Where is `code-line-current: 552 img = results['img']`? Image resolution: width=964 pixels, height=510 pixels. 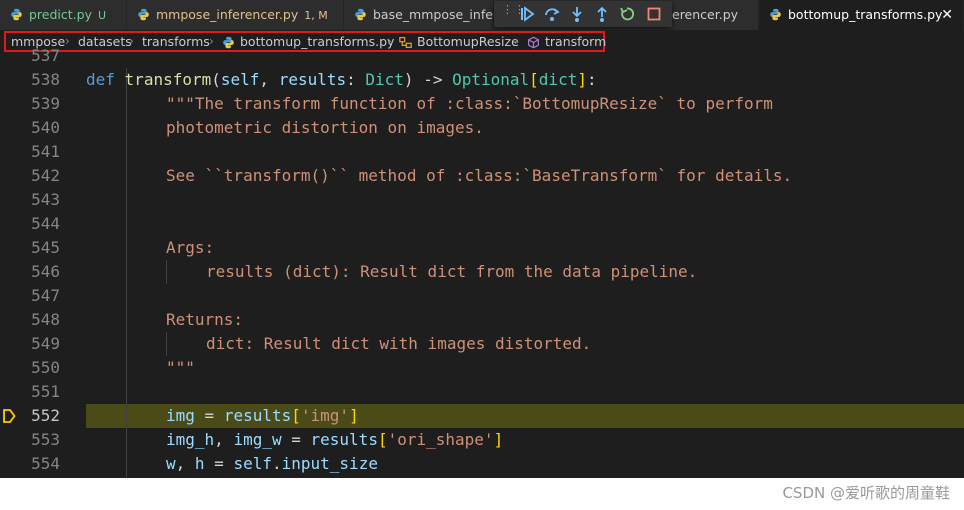 code-line-current: 552 img = results['img'] is located at coordinates (482, 416).